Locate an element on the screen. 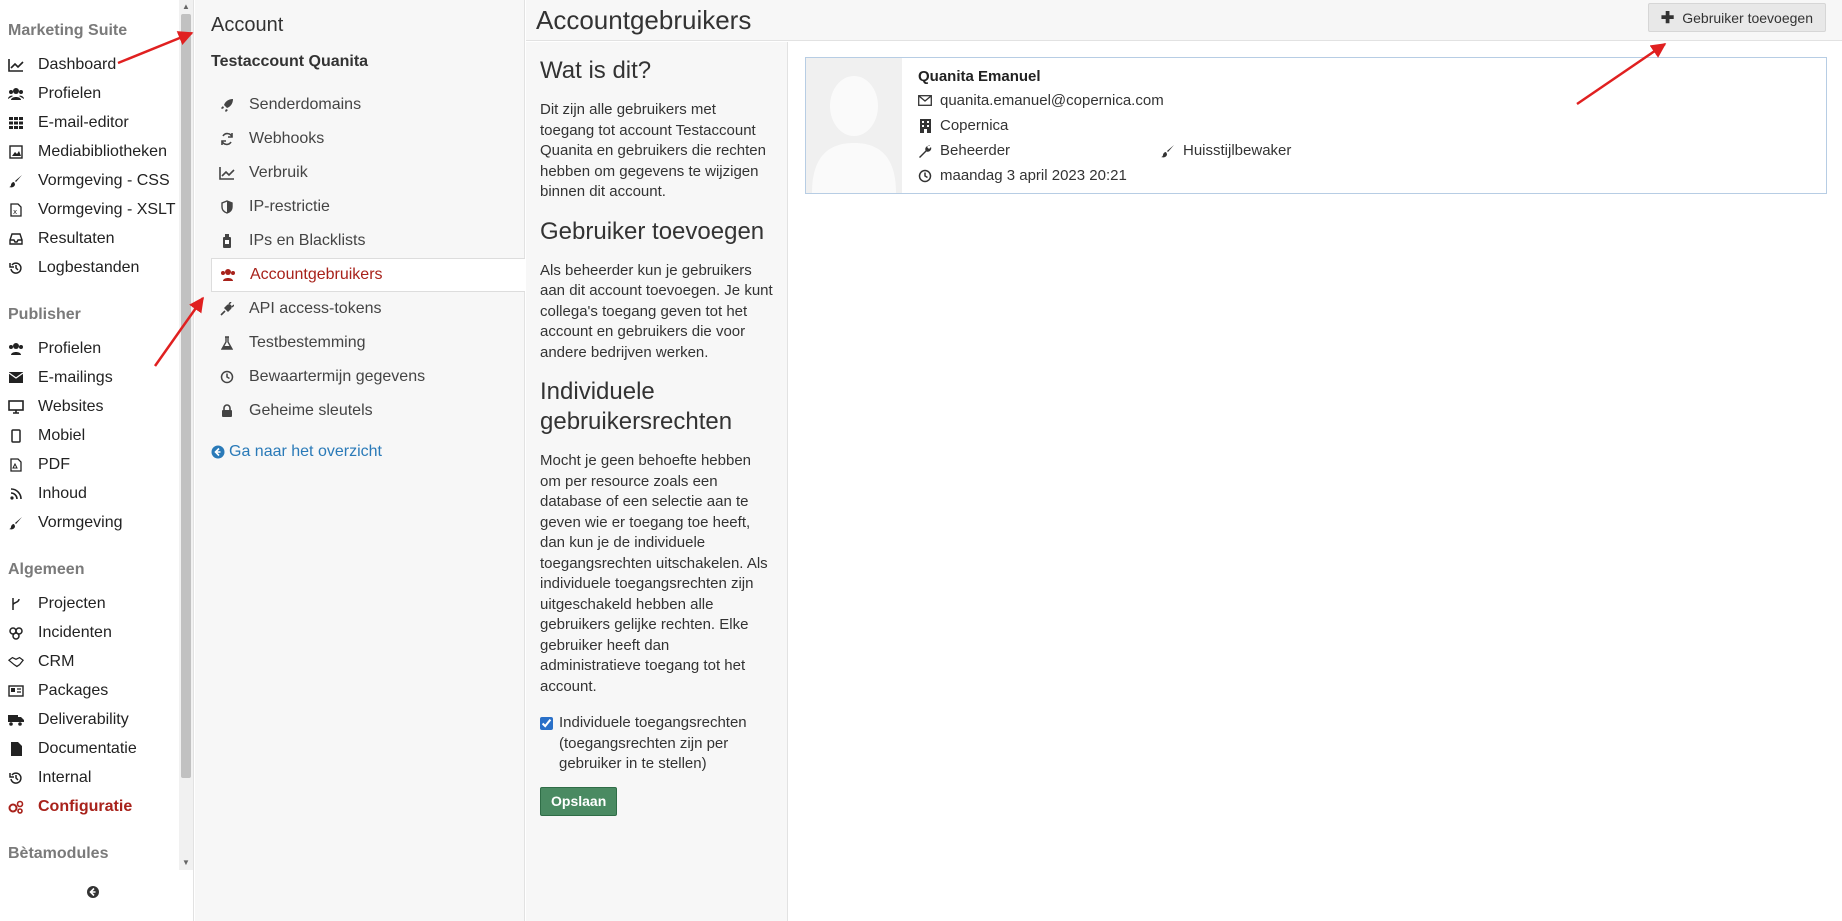  info-heading-what-is-this: Wat is dit? is located at coordinates (596, 70).